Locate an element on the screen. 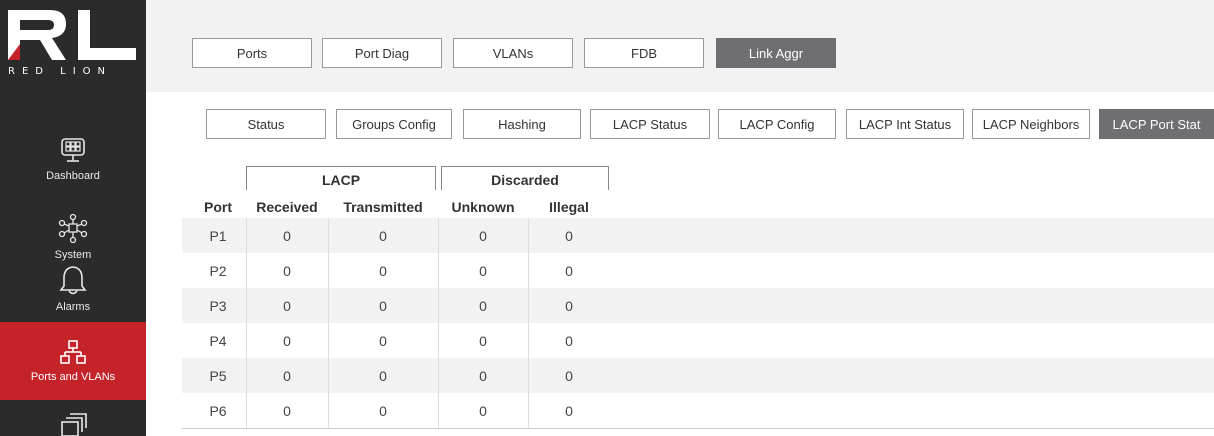 The height and width of the screenshot is (436, 1214). logo-text: RED LION is located at coordinates (60, 71).